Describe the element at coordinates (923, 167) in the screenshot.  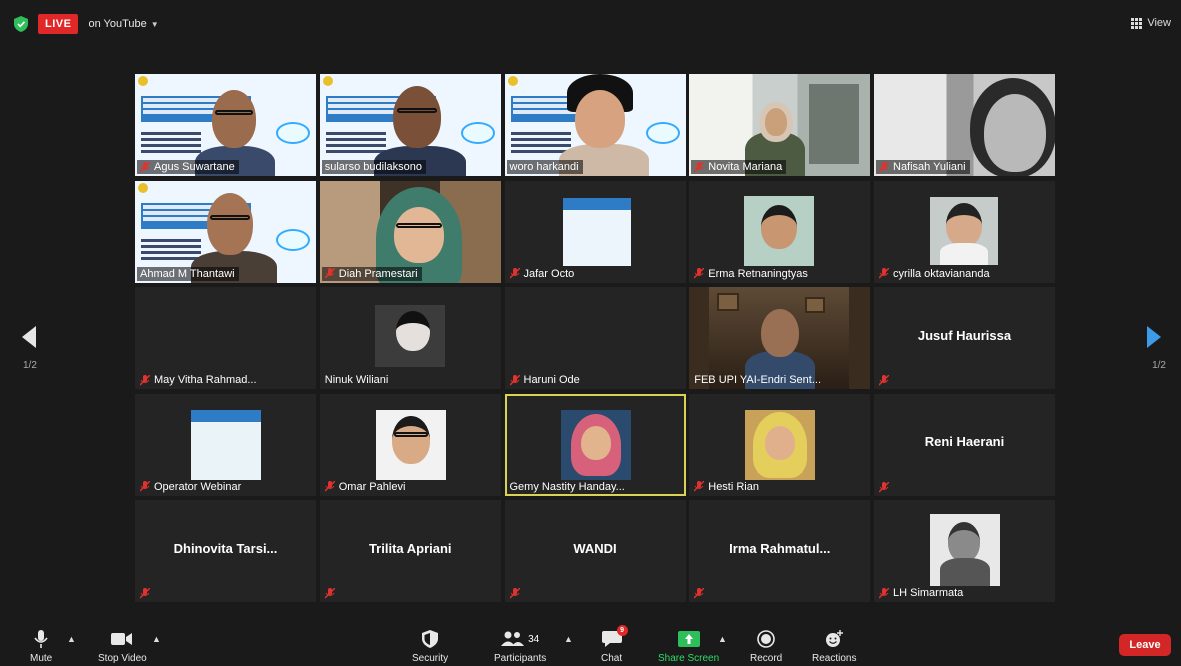
I see `participant-name-label: Nafisah Yuliani` at that location.